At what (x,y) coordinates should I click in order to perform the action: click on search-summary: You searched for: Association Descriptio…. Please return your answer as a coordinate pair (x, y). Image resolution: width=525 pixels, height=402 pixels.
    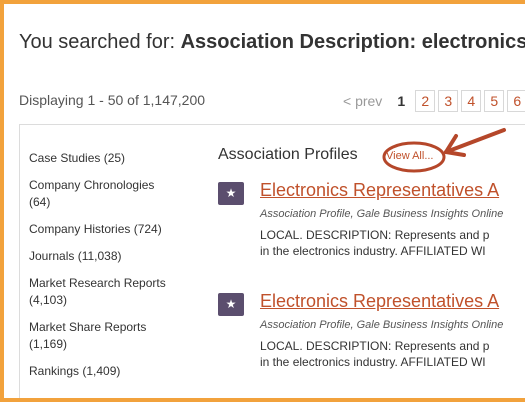
    Looking at the image, I should click on (272, 42).